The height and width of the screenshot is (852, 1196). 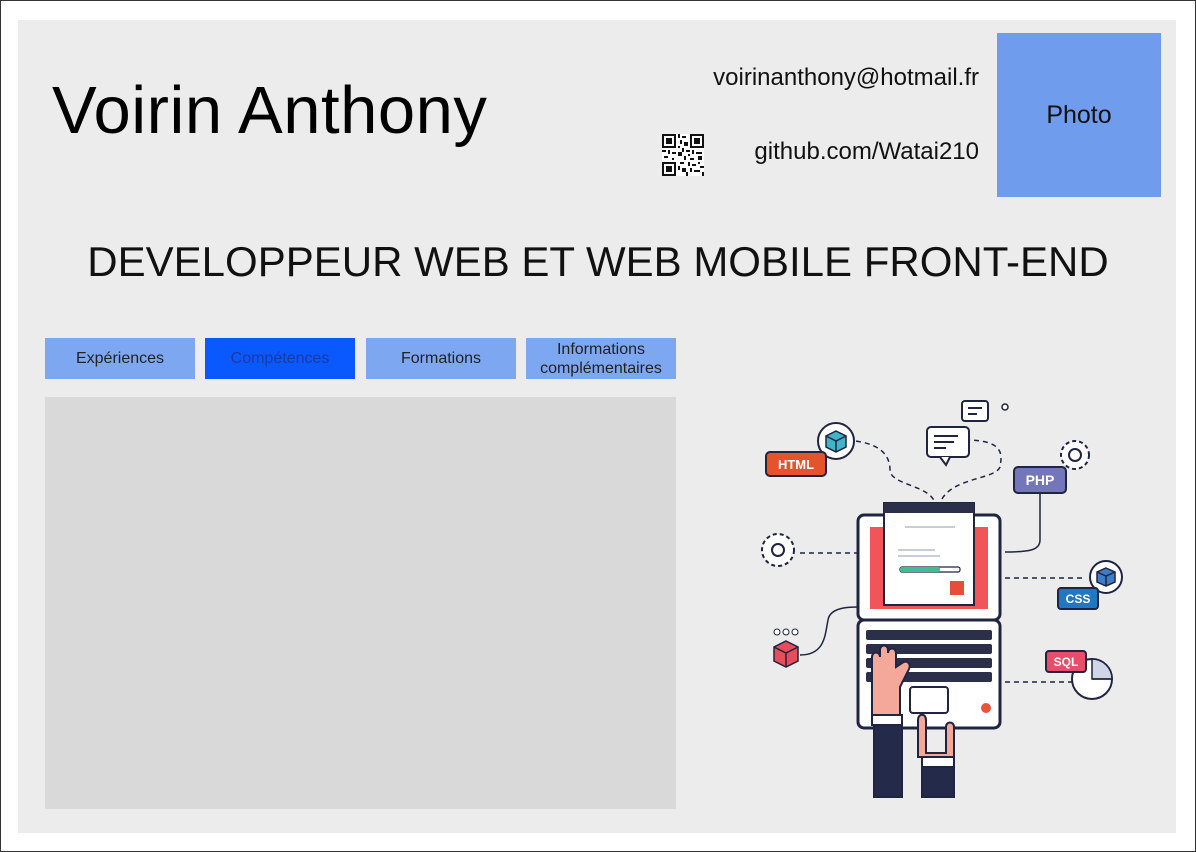 I want to click on tab-label: Informations complémentaires, so click(x=601, y=358).